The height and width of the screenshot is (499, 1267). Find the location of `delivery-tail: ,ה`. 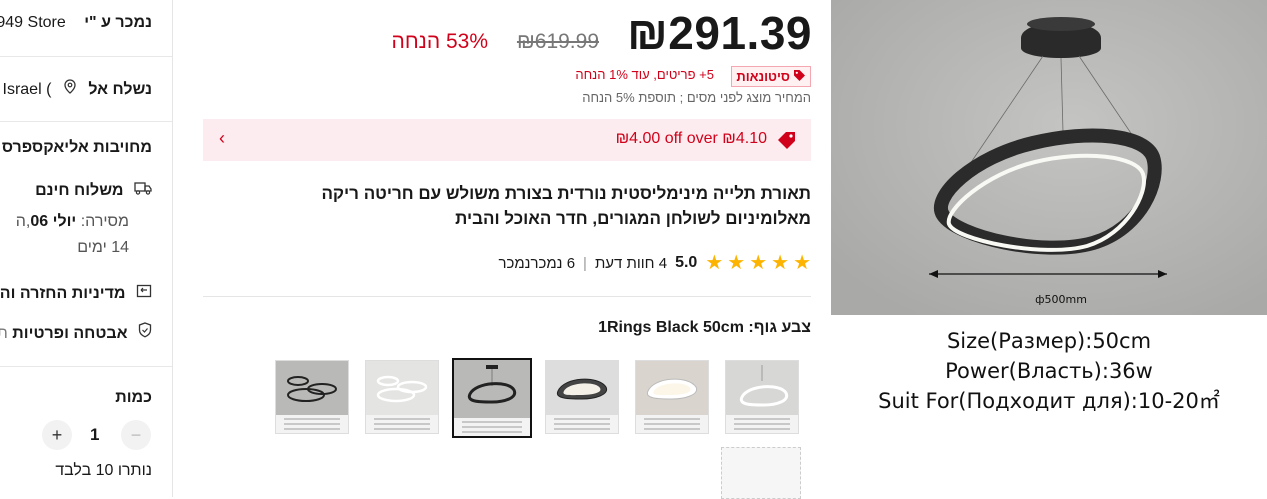

delivery-tail: ,ה is located at coordinates (23, 221).